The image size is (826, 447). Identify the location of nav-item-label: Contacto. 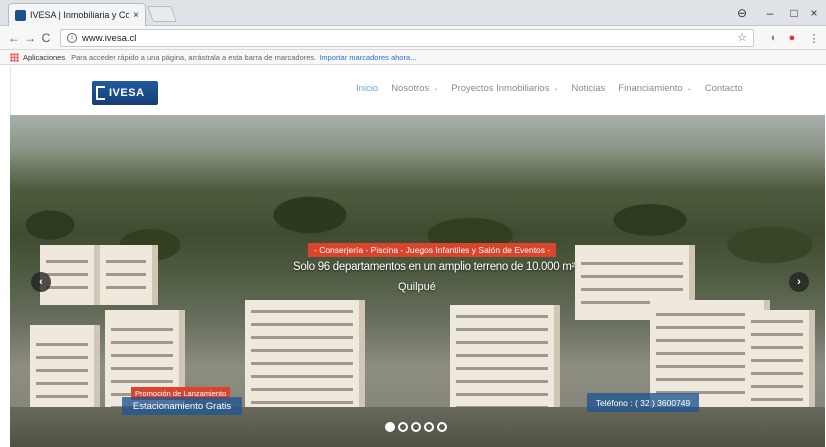
(723, 88).